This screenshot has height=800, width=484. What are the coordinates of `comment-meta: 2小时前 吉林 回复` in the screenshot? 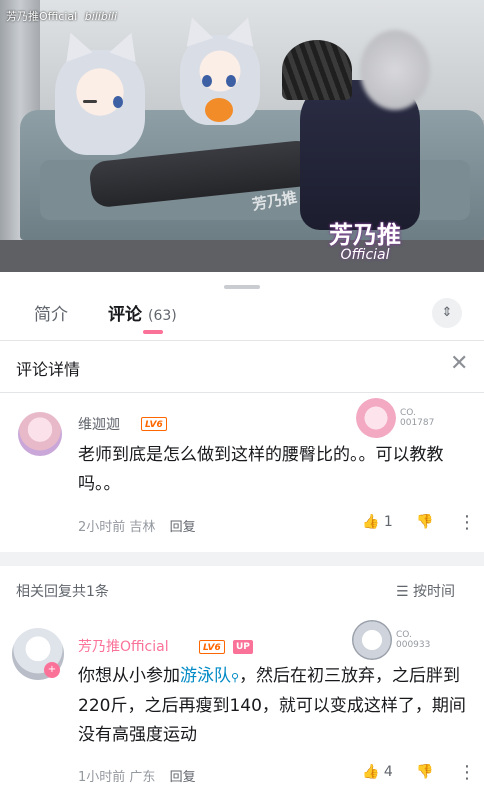 It's located at (137, 527).